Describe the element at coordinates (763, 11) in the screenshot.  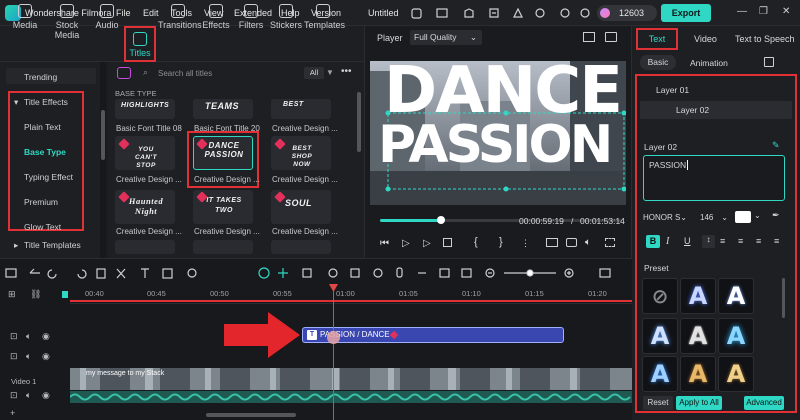
I see `maximize-icon: ❐` at that location.